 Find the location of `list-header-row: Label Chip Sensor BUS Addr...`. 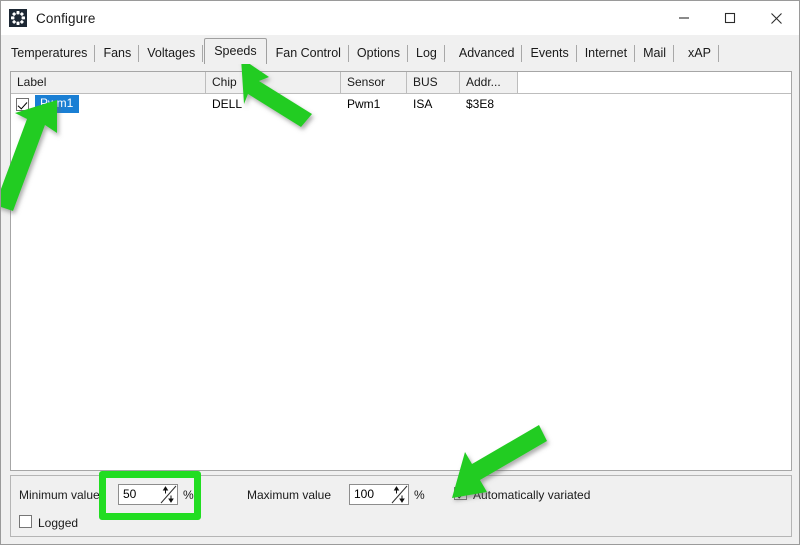

list-header-row: Label Chip Sensor BUS Addr... is located at coordinates (401, 83).